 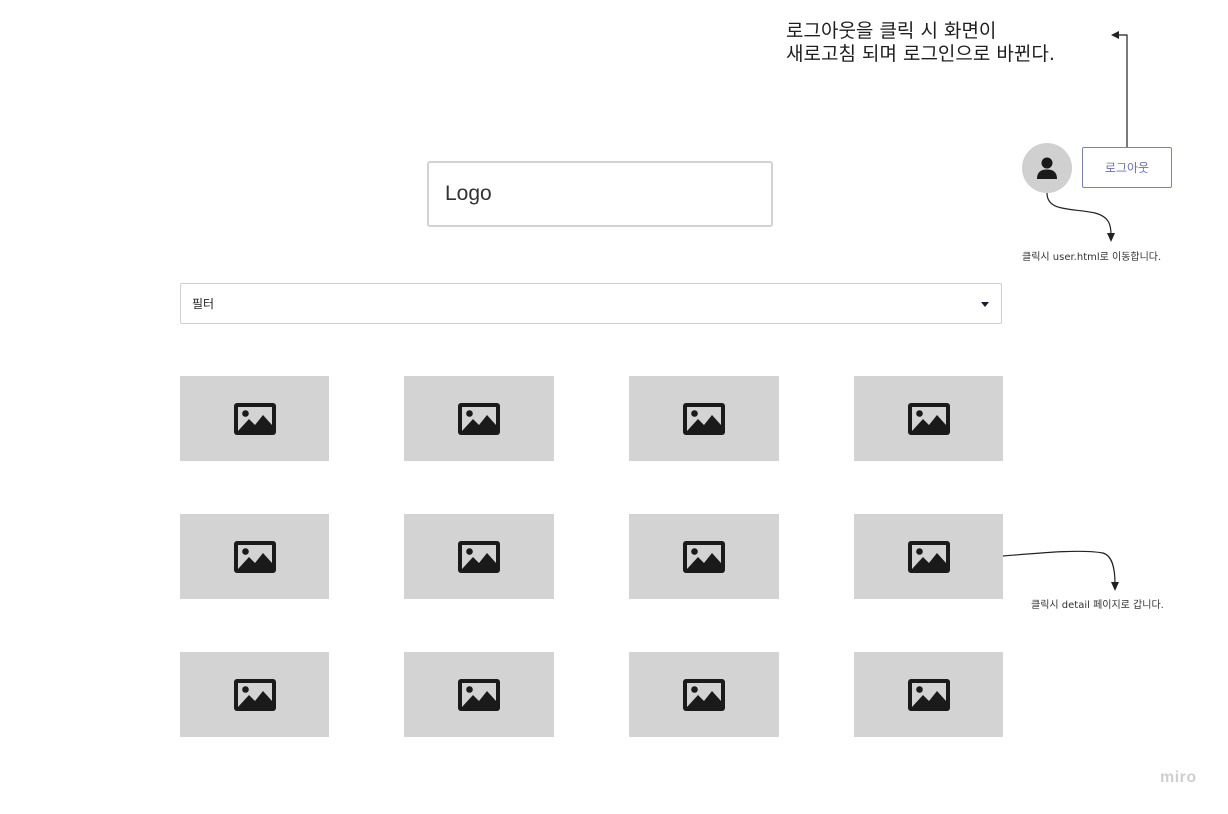 I want to click on logout-annotation-line-2: 새로고침 되며 로그인으로 바뀐다., so click(x=920, y=54).